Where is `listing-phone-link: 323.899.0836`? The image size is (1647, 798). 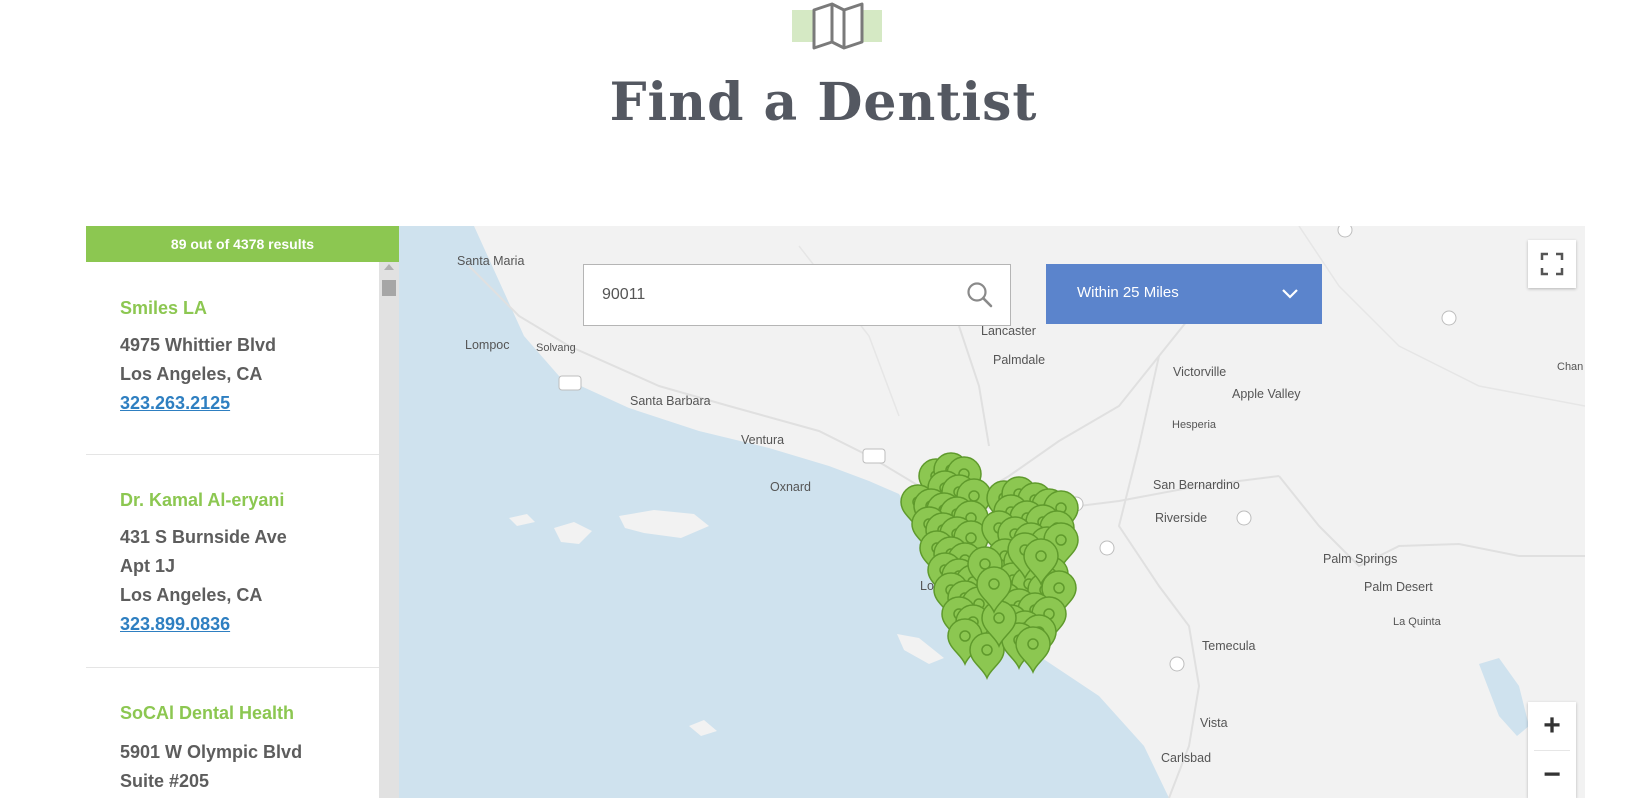 listing-phone-link: 323.899.0836 is located at coordinates (175, 624).